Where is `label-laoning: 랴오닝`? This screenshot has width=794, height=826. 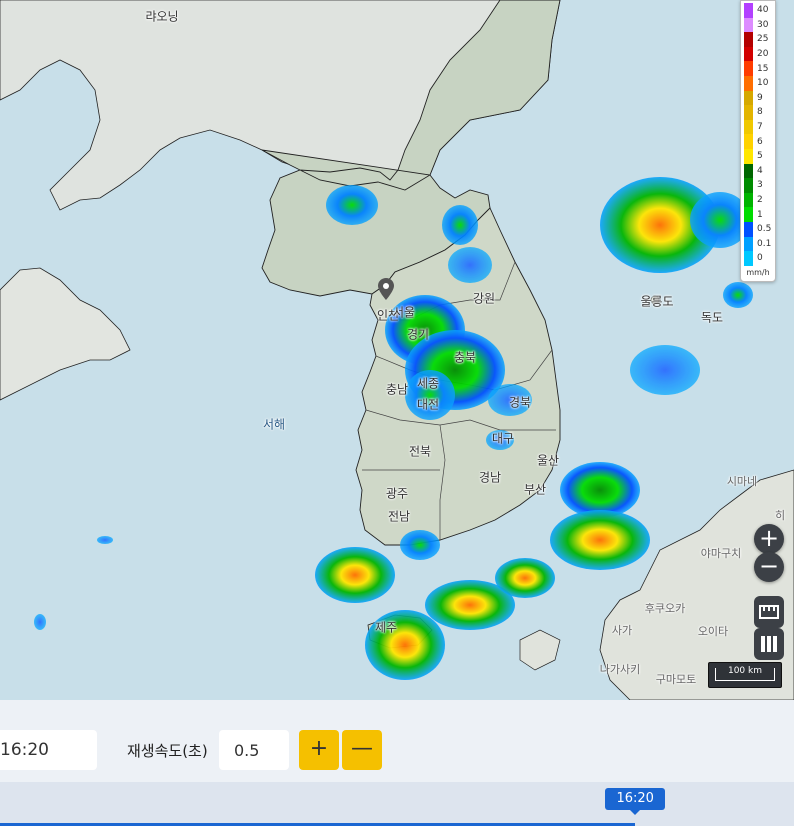 label-laoning: 랴오닝 is located at coordinates (162, 16).